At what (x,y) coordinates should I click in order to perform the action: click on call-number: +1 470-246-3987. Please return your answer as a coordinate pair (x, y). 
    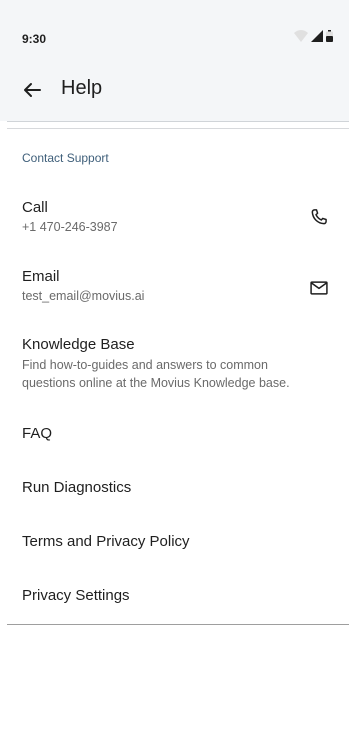
    Looking at the image, I should click on (70, 227).